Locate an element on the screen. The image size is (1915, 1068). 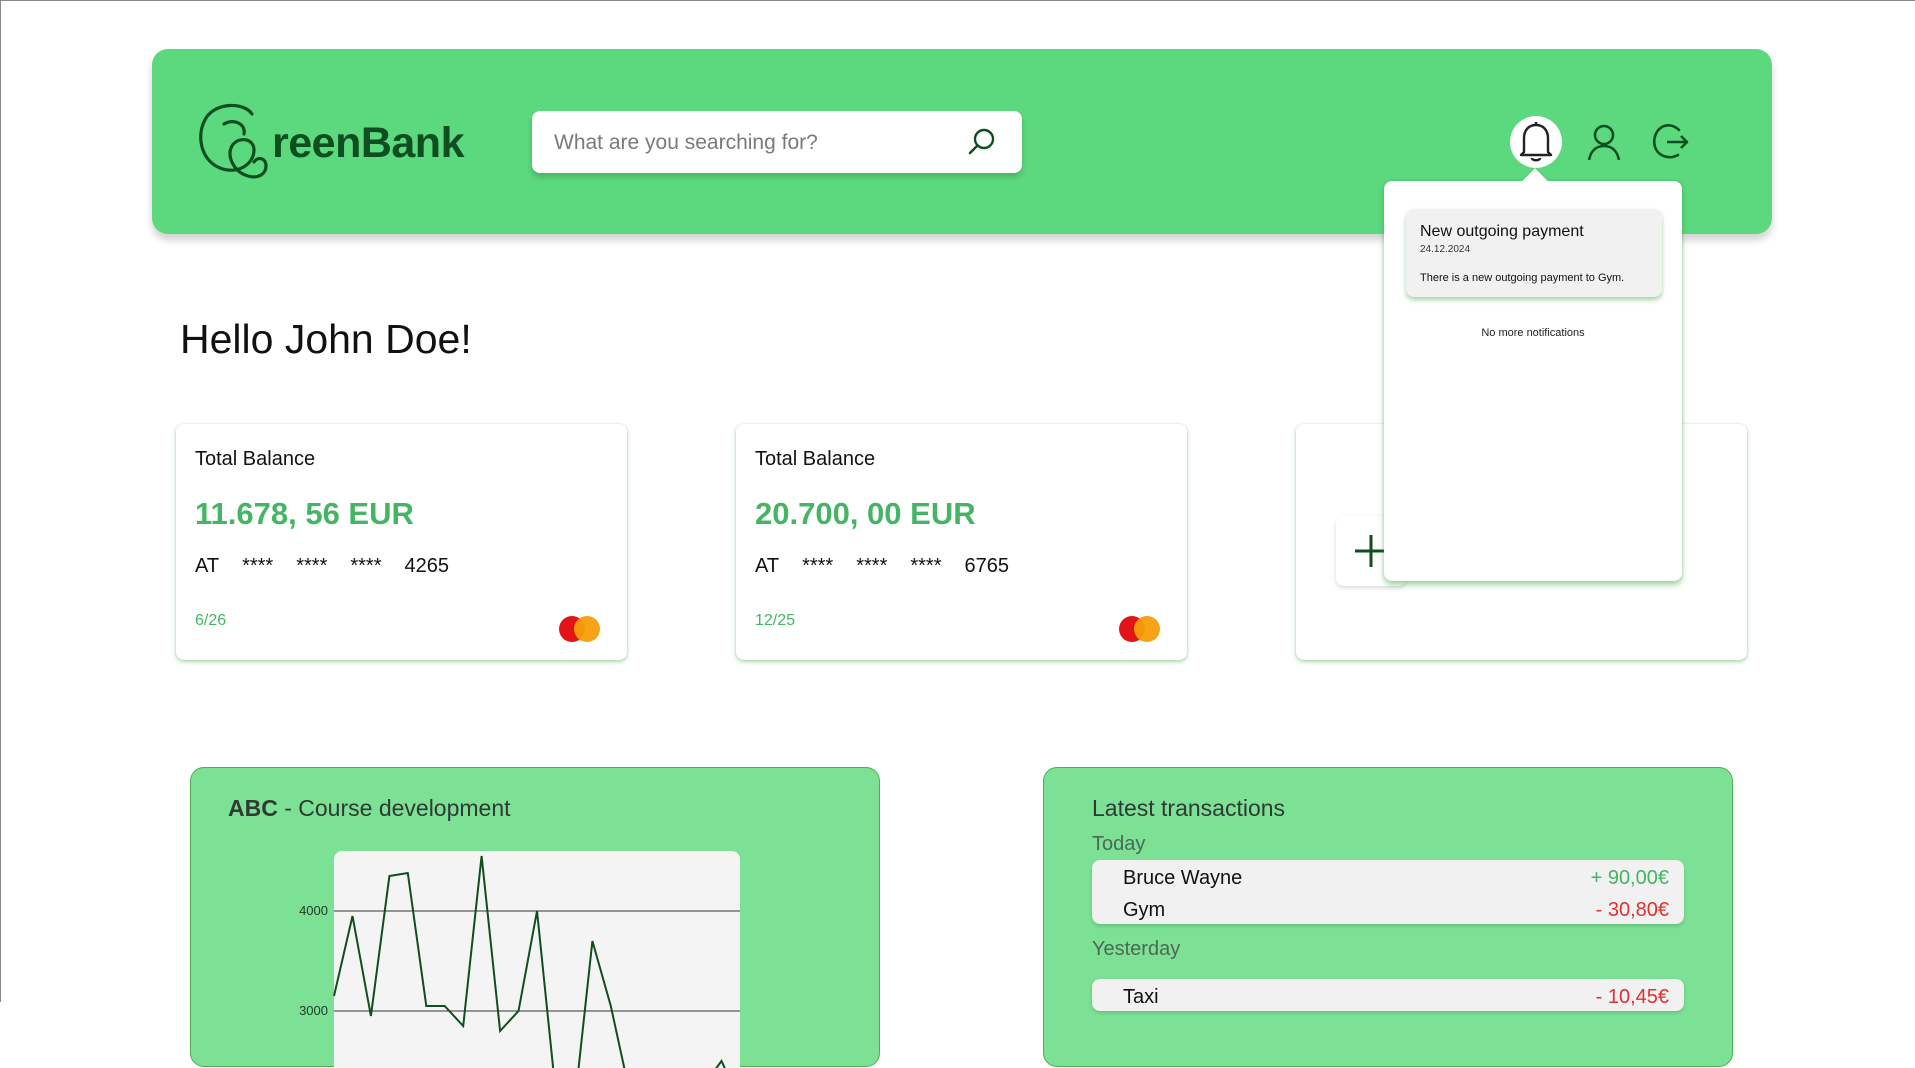
logout-button is located at coordinates (1671, 142).